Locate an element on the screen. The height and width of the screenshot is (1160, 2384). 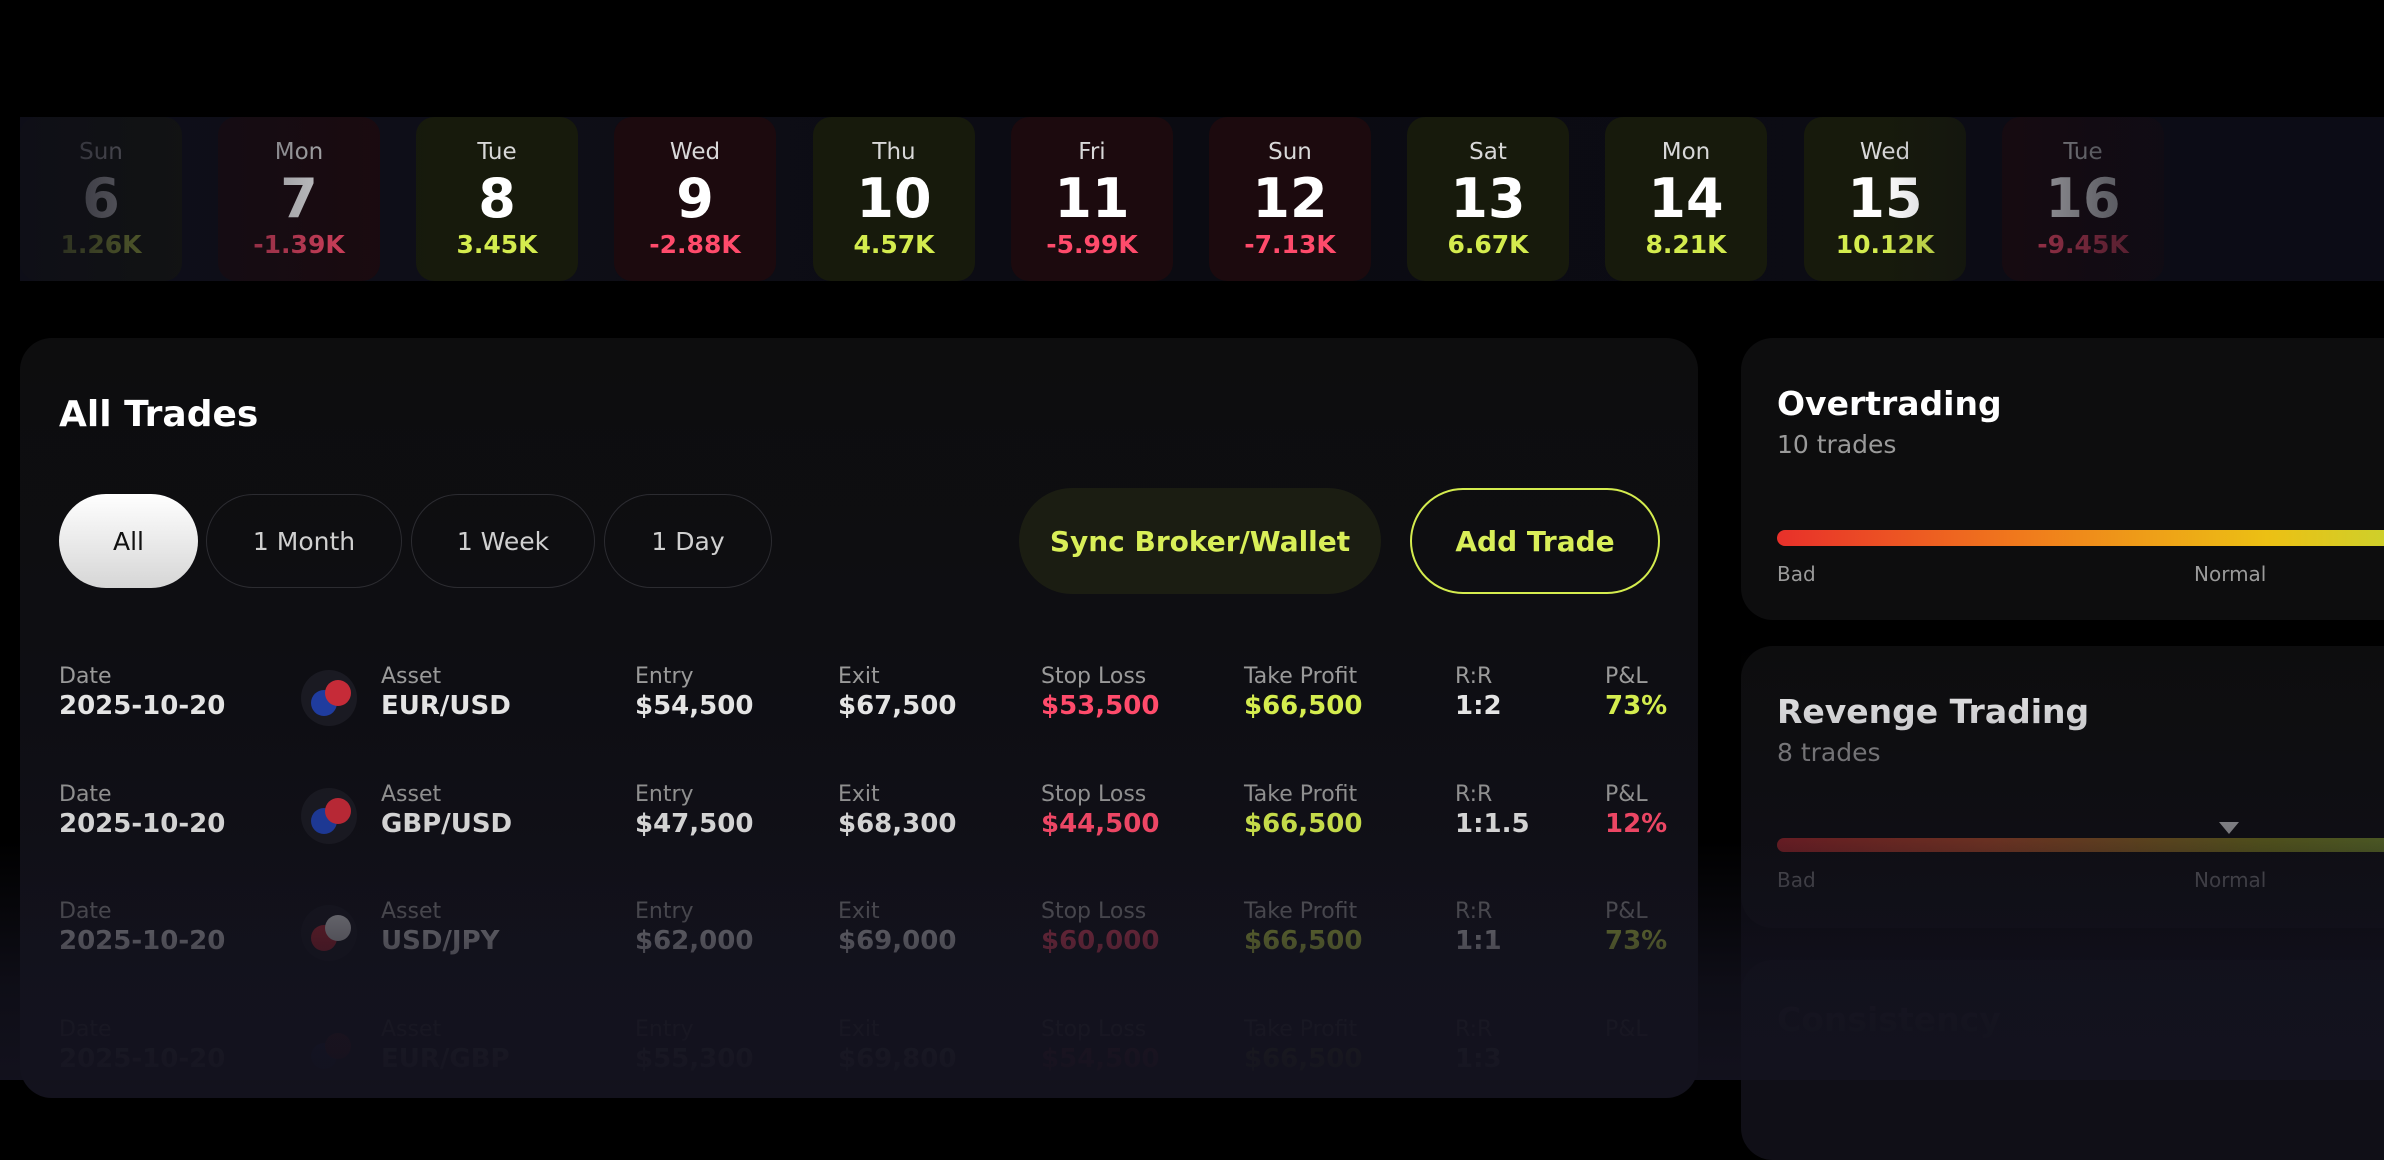
filter-1-day-button: 1 Day is located at coordinates (688, 541).